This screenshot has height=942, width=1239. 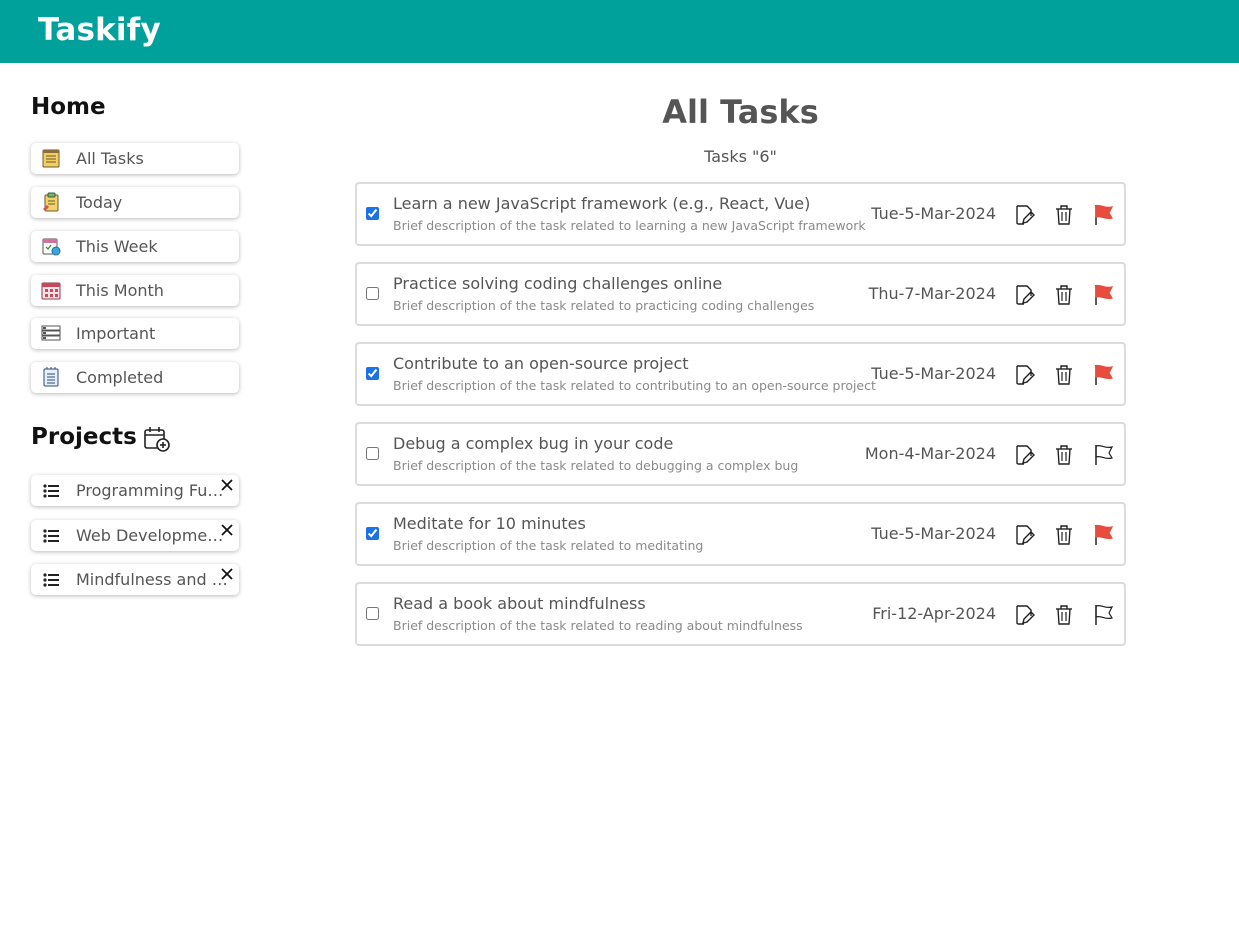 I want to click on checklist-icon, so click(x=51, y=377).